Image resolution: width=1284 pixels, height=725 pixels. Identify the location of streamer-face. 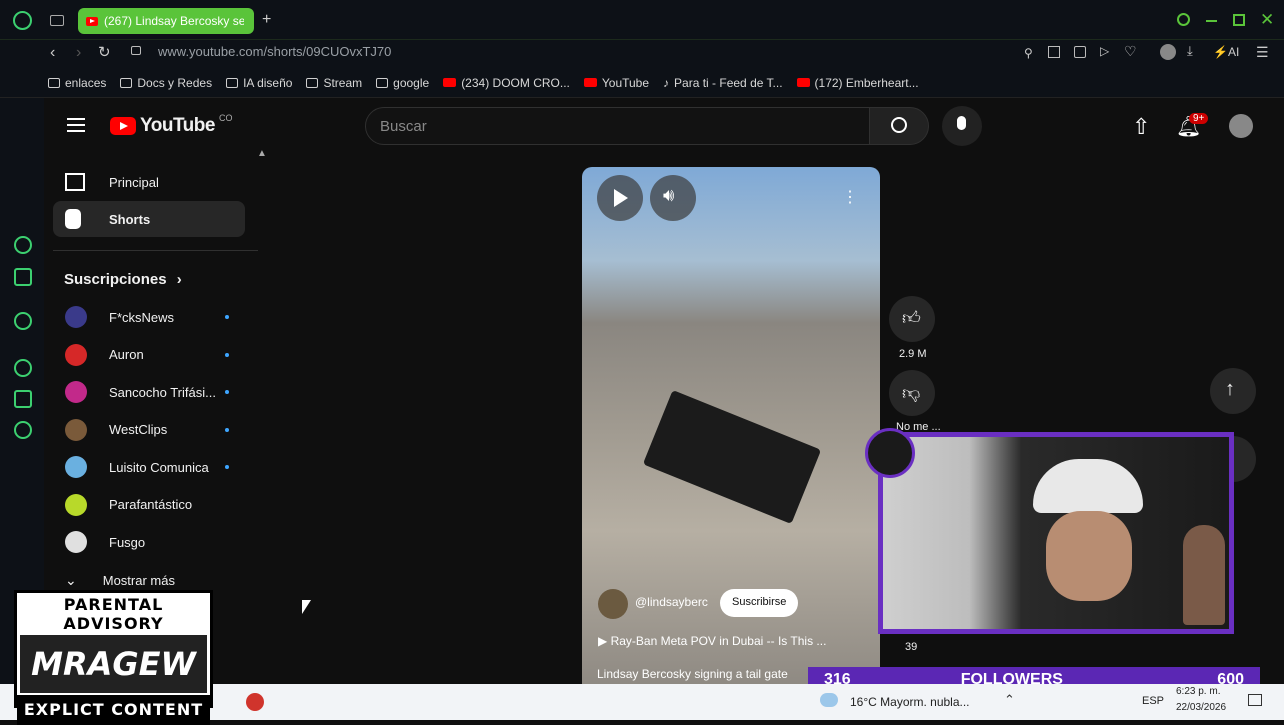
(1089, 556).